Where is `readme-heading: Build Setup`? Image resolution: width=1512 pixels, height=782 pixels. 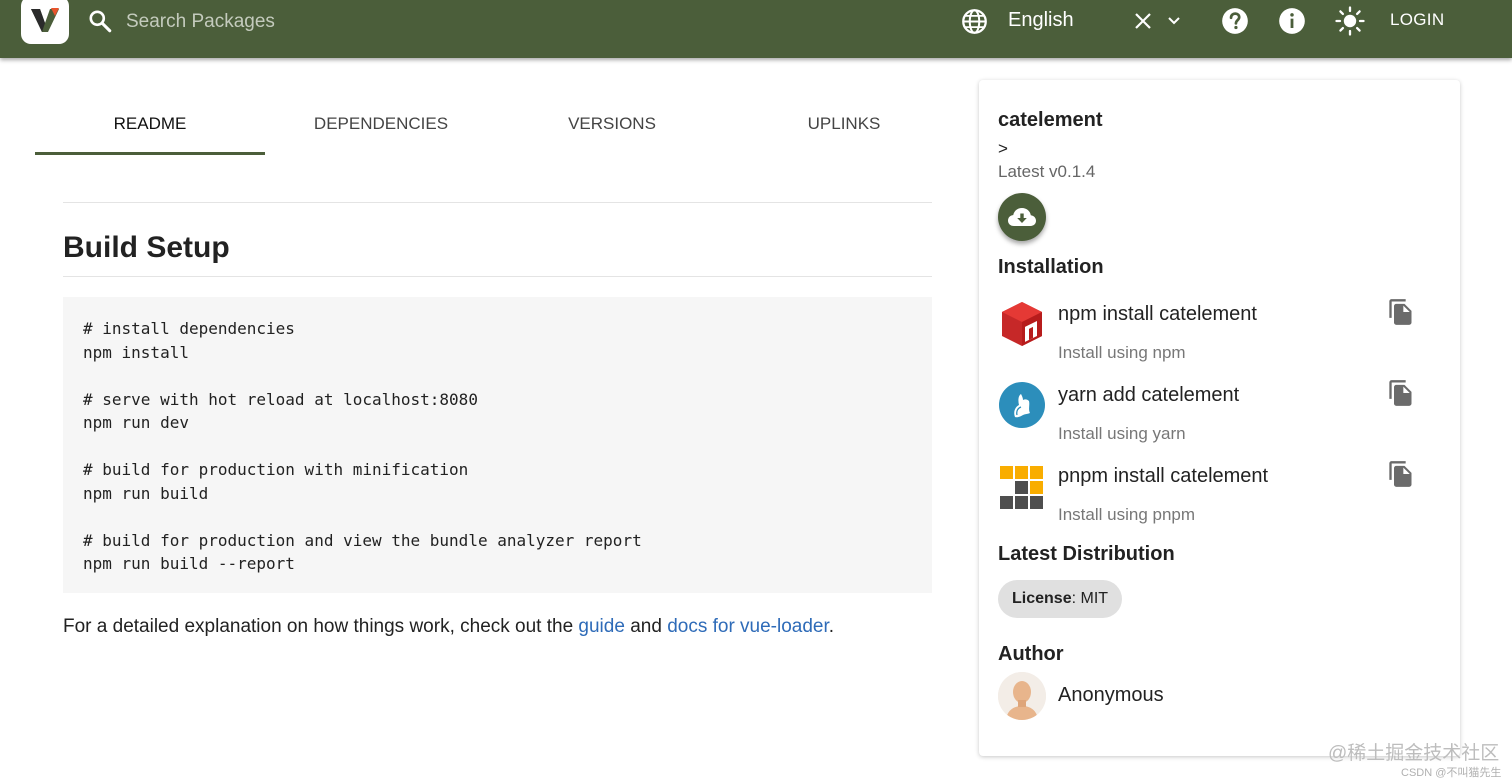 readme-heading: Build Setup is located at coordinates (146, 247).